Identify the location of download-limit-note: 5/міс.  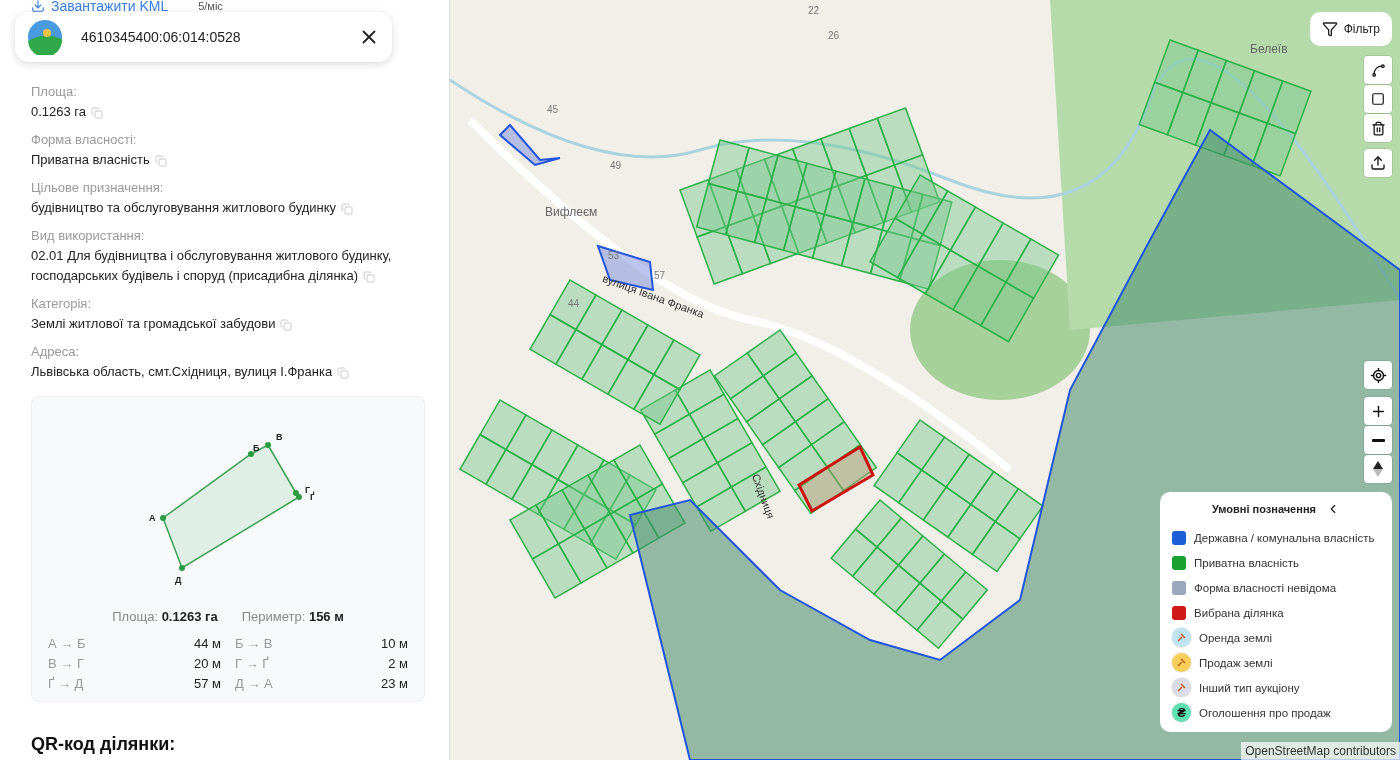
(210, 6).